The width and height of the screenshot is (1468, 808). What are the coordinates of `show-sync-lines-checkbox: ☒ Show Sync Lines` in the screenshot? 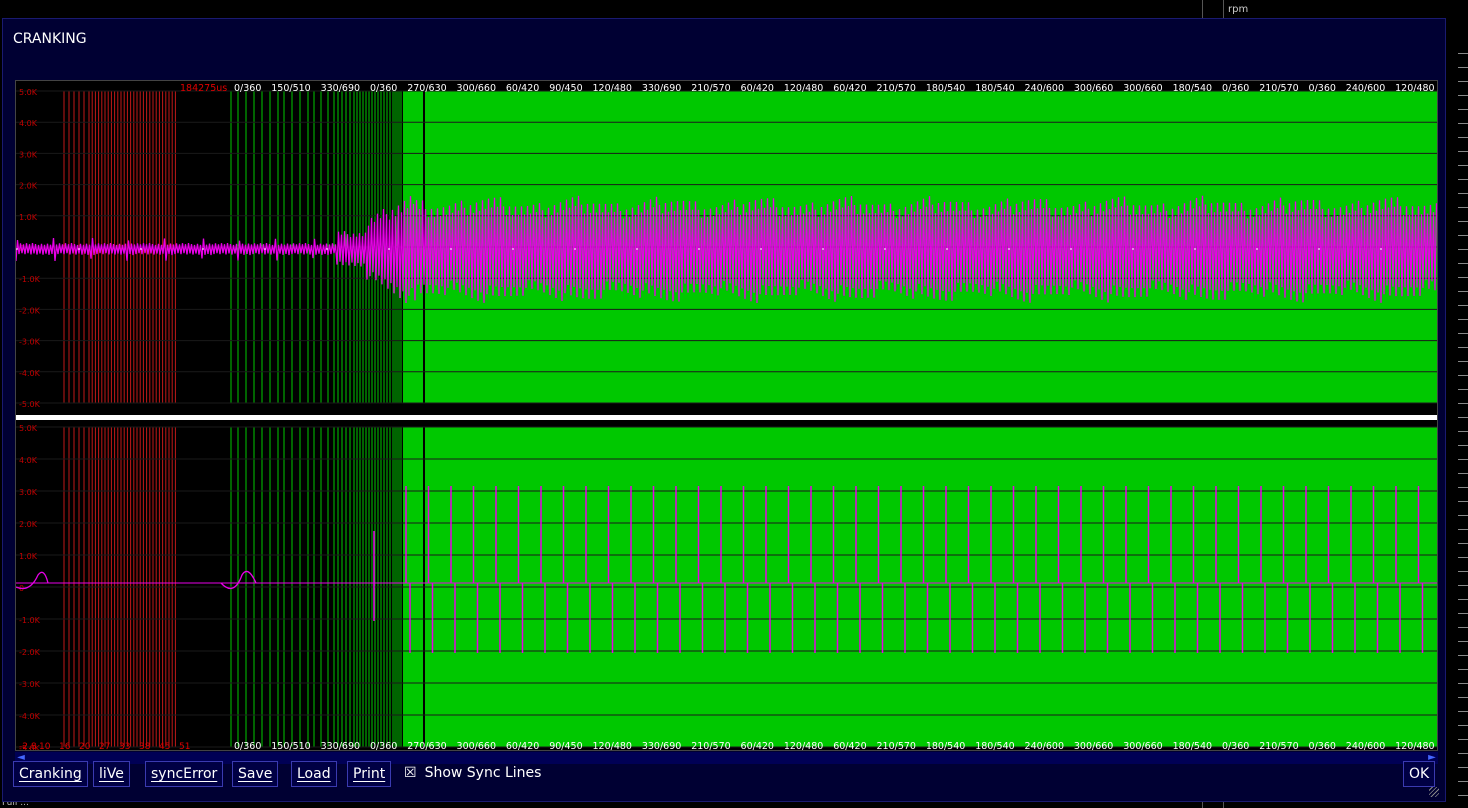 It's located at (472, 773).